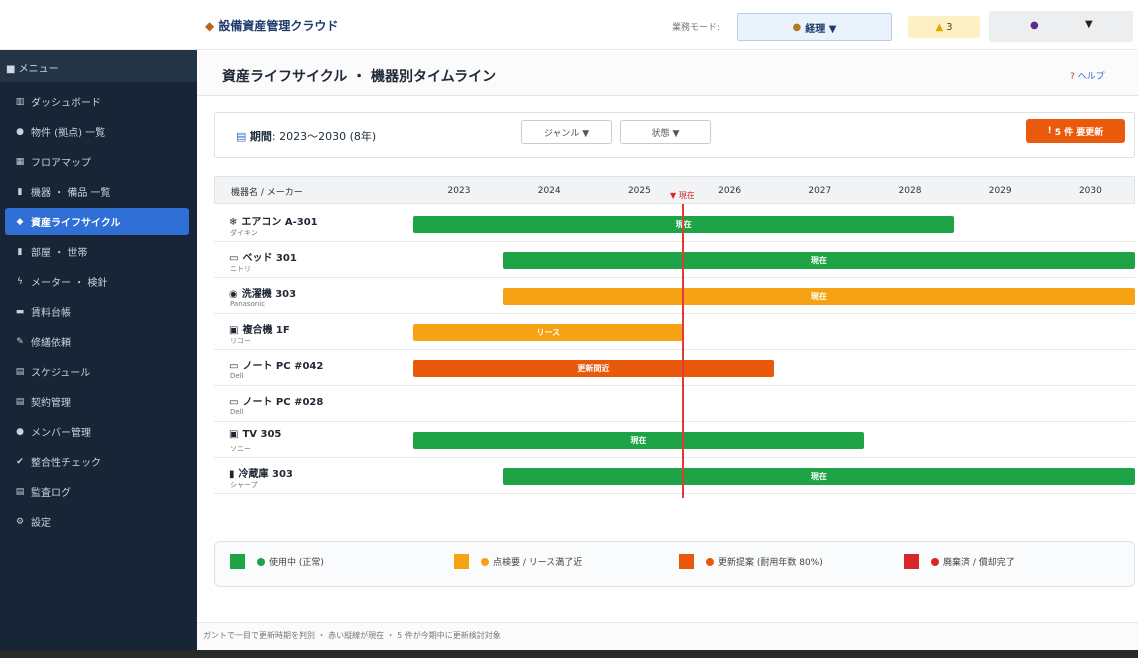 The width and height of the screenshot is (1138, 658). I want to click on laptop-icon: ▭, so click(234, 366).